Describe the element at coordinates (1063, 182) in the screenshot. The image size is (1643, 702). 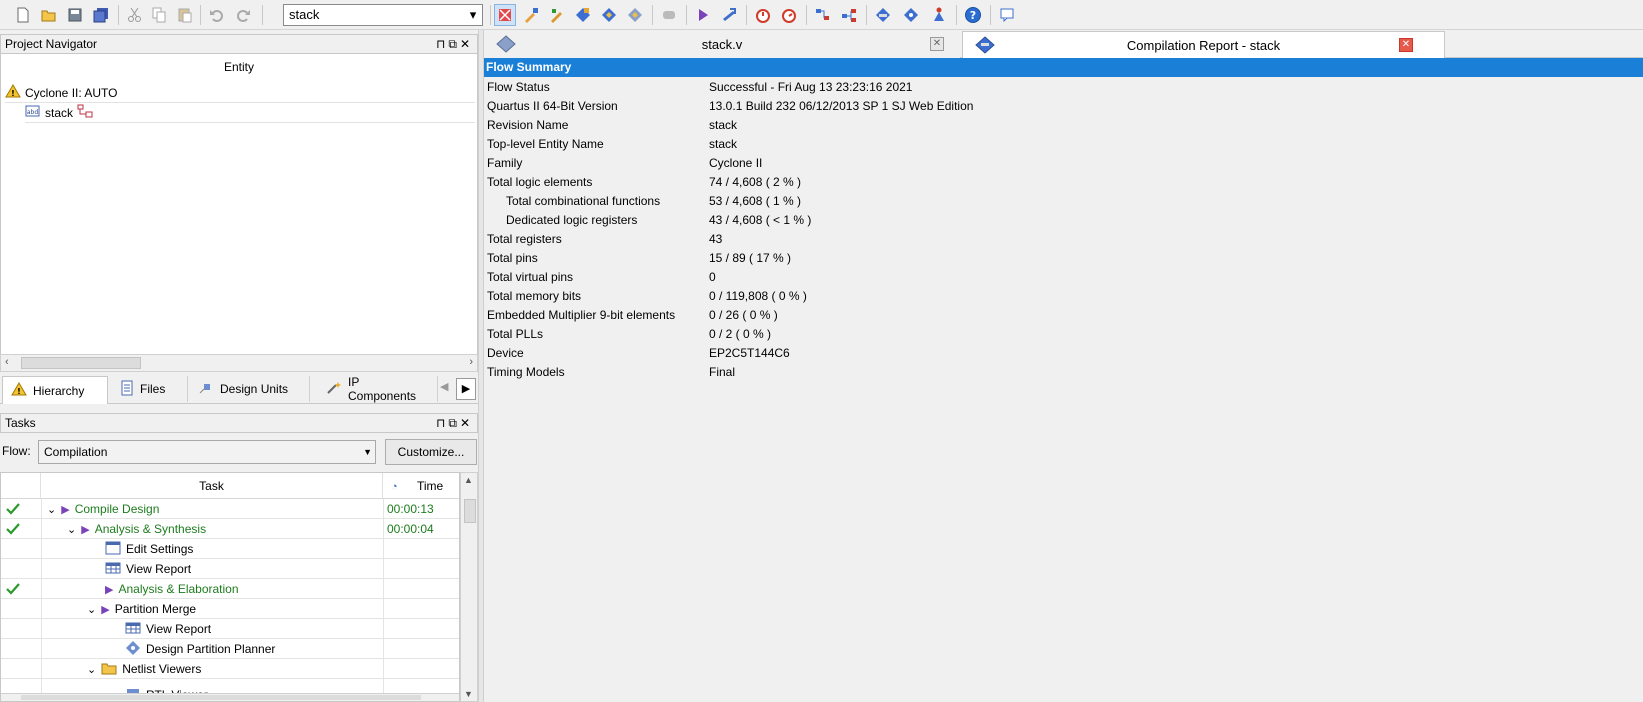
I see `report-row: Total logic elements 74 / 4,608 ( 2 % )` at that location.